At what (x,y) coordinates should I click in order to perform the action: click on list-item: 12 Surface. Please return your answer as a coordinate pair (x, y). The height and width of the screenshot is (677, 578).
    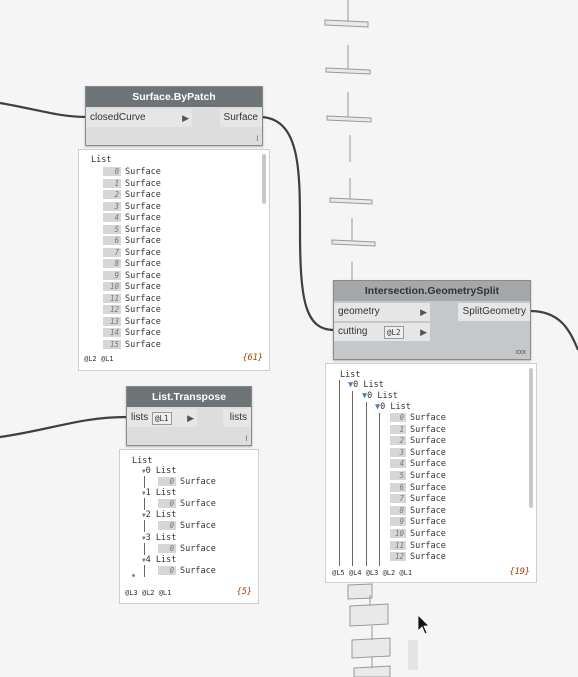
    Looking at the image, I should click on (132, 310).